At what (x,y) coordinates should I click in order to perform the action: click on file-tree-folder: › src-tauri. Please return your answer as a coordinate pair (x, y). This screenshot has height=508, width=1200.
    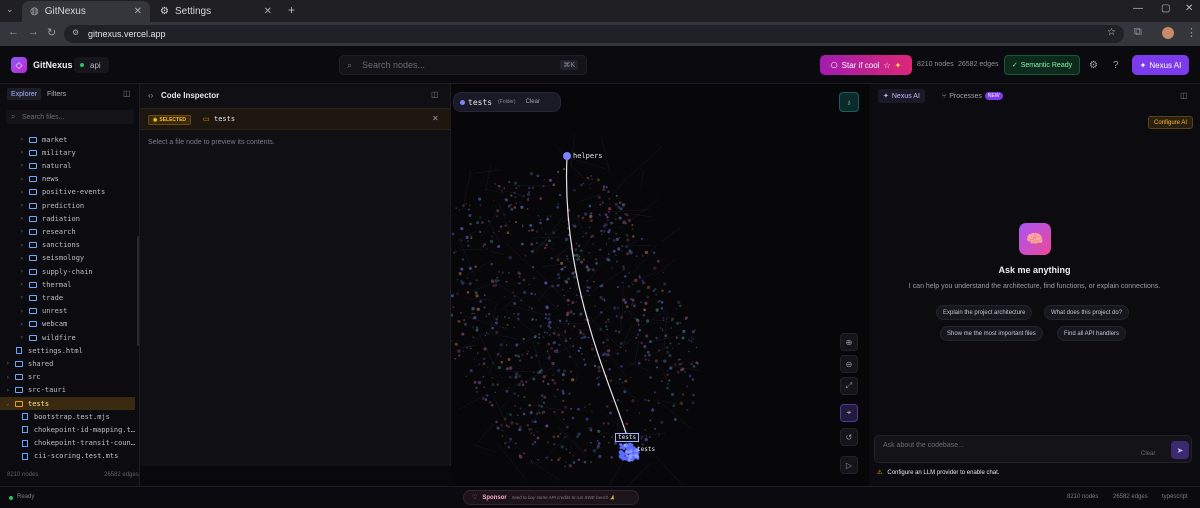
    Looking at the image, I should click on (67, 390).